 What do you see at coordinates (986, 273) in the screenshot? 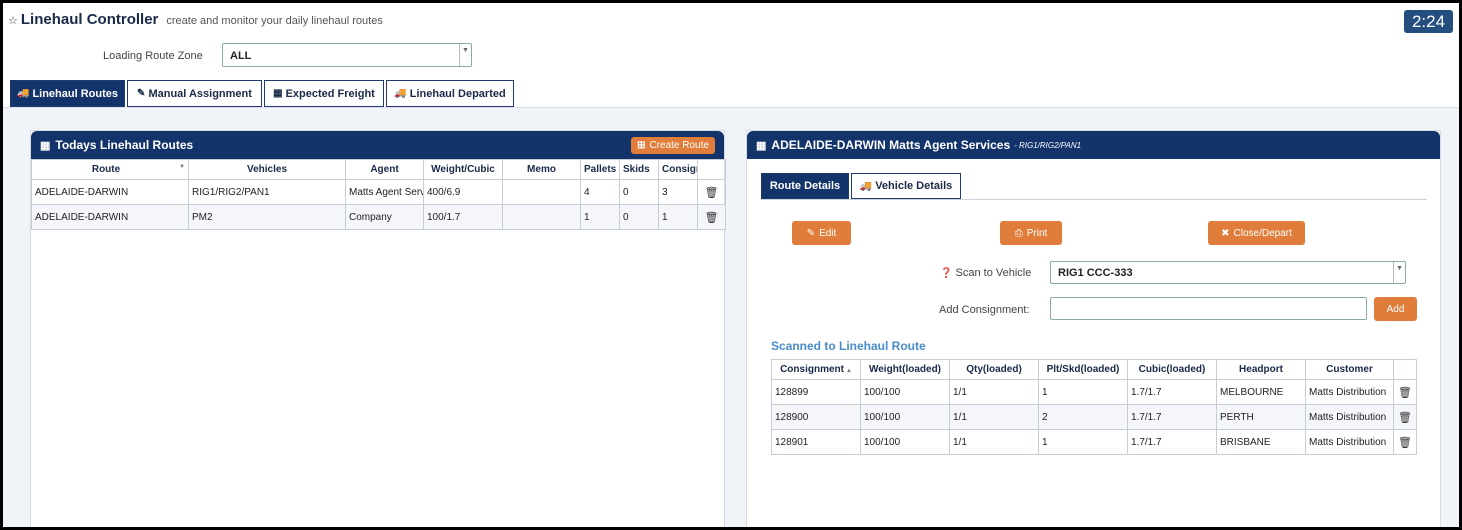
I see `scan-label: ❓ Scan to Vehicle` at bounding box center [986, 273].